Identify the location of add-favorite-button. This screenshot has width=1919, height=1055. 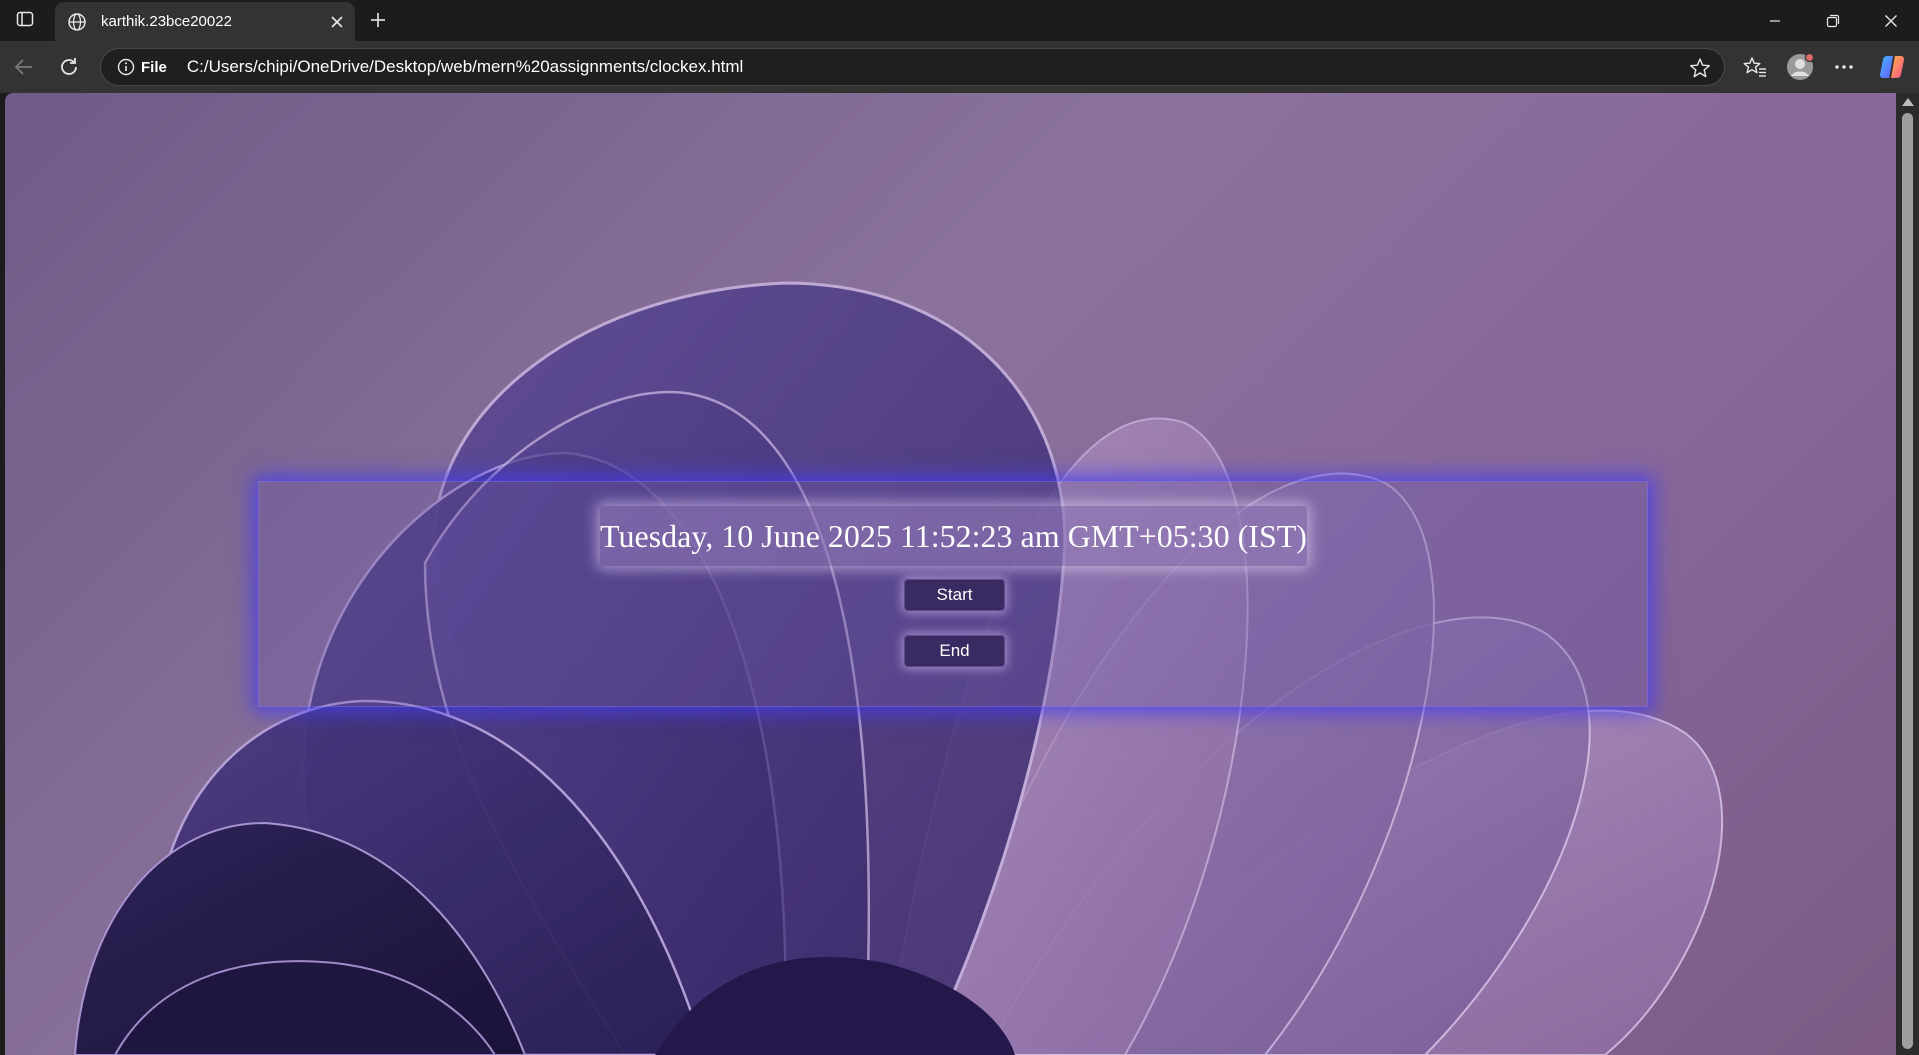
(1700, 68).